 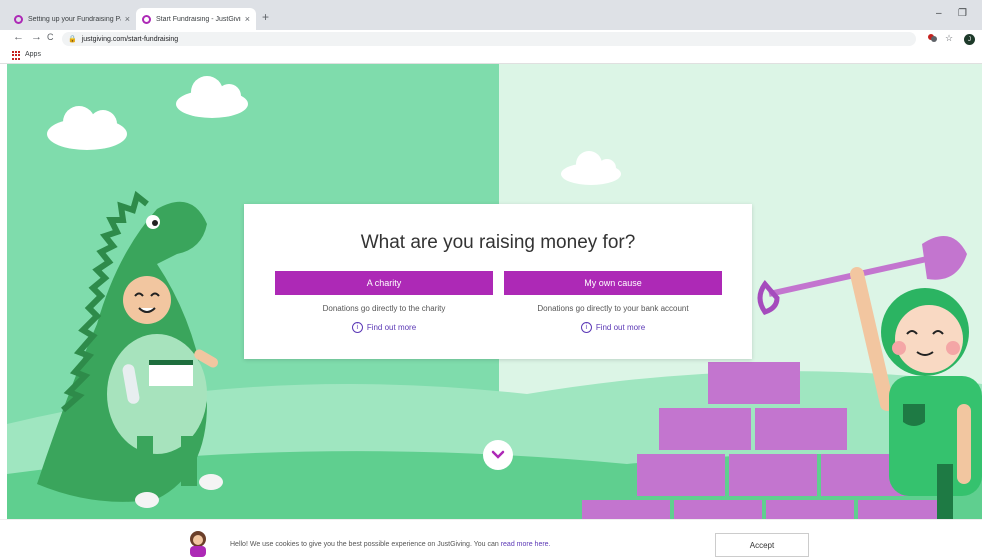 What do you see at coordinates (969, 39) in the screenshot?
I see `profile-avatar: J` at bounding box center [969, 39].